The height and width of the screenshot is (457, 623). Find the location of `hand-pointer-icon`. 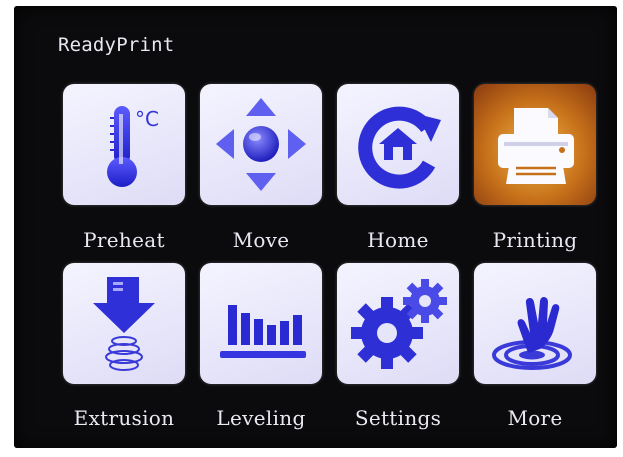

hand-pointer-icon is located at coordinates (532, 333).